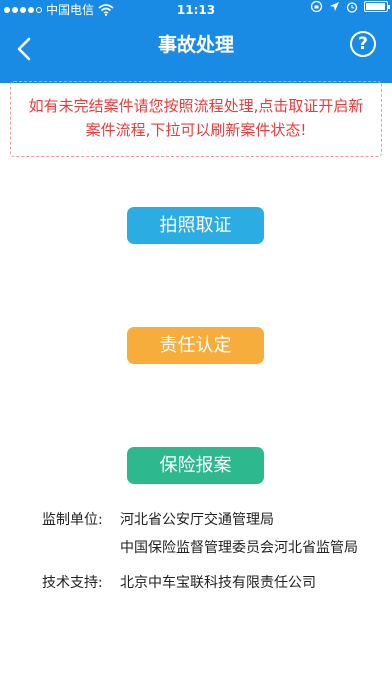 Image resolution: width=392 pixels, height=696 pixels. Describe the element at coordinates (239, 548) in the screenshot. I see `supervision-unit-2: 中国保险监督管理委员会河北省监管局` at that location.